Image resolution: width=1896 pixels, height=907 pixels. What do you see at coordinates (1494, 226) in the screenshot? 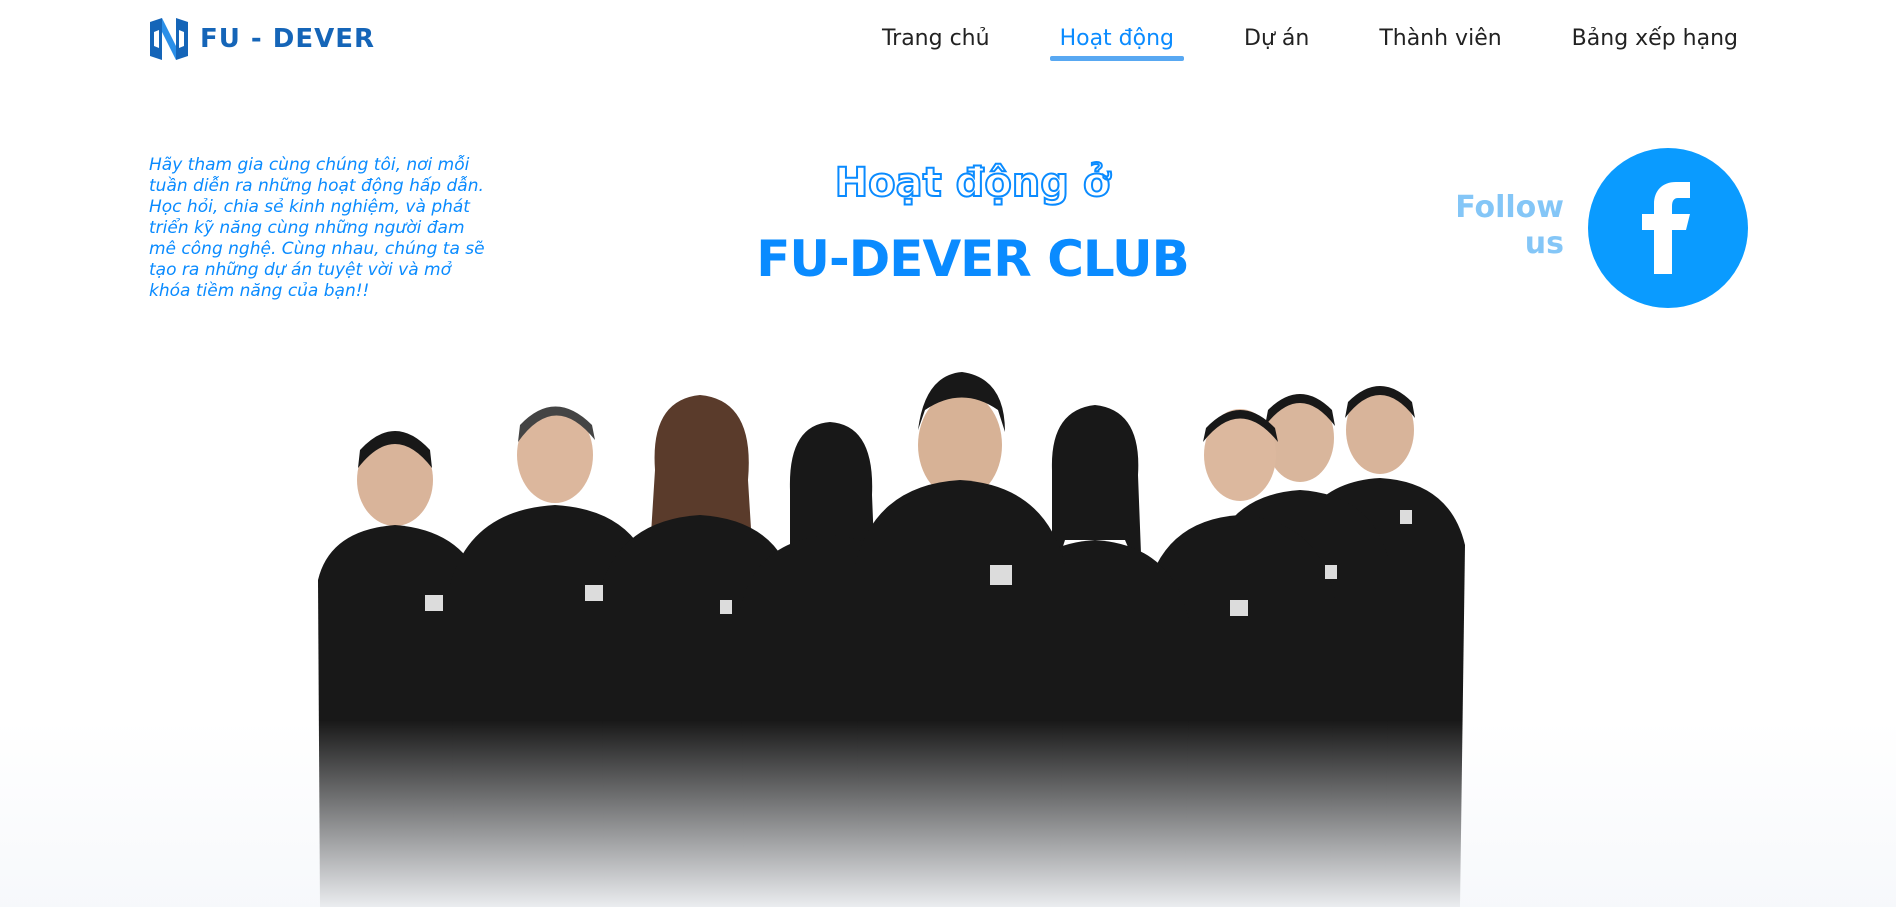
I see `follow-us-label: Follow us` at bounding box center [1494, 226].